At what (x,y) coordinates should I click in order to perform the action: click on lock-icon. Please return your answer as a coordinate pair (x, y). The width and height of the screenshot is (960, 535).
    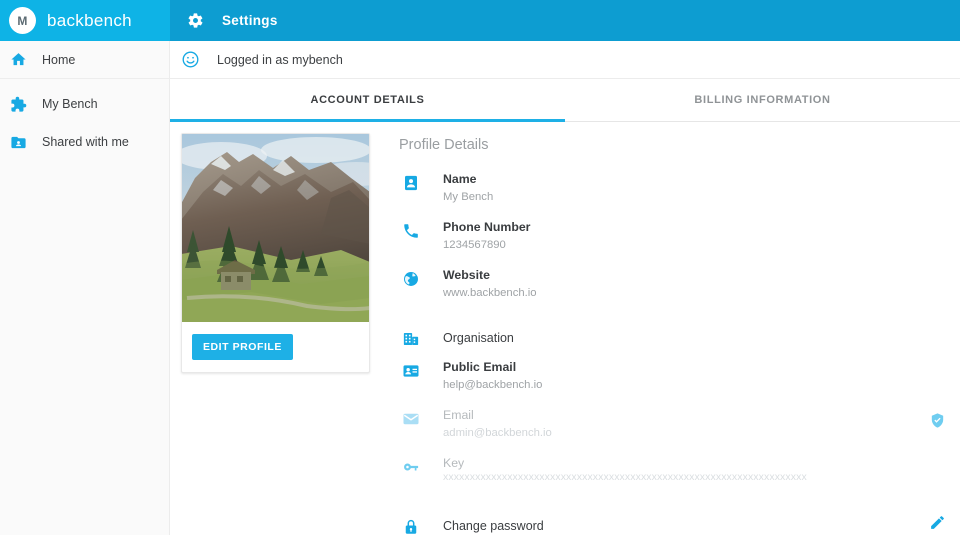
    Looking at the image, I should click on (411, 525).